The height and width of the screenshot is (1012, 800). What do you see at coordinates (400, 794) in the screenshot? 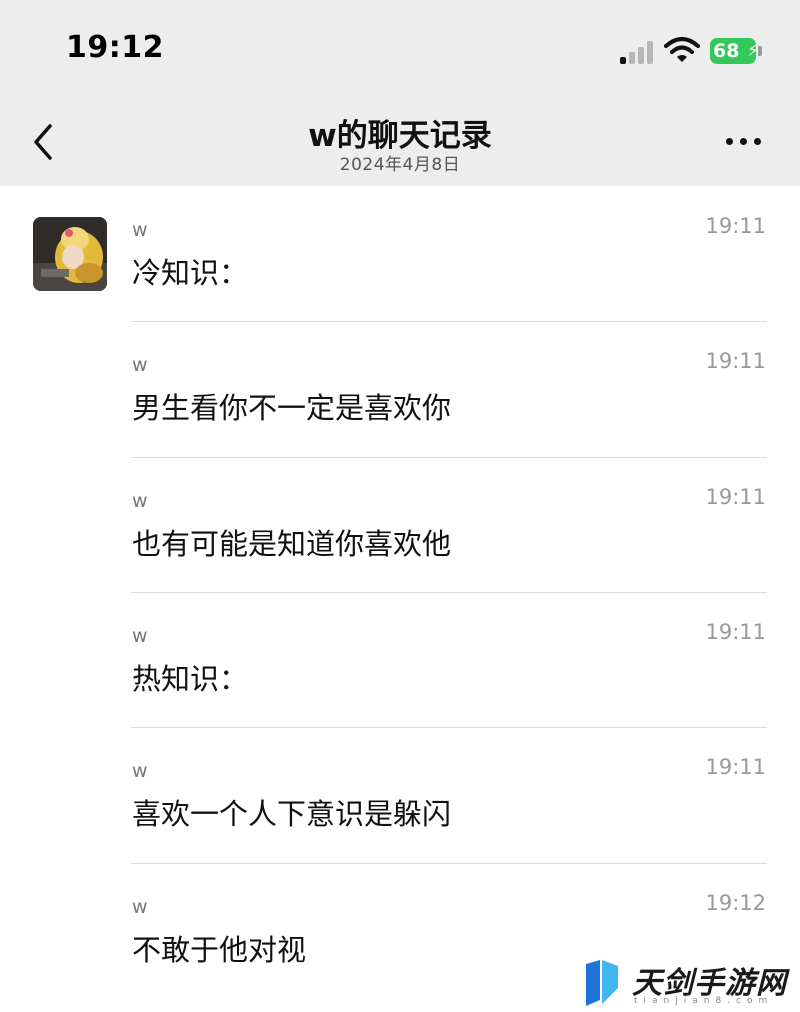
I see `list-item: w 19:11 喜欢一个人下意识是躲闪` at bounding box center [400, 794].